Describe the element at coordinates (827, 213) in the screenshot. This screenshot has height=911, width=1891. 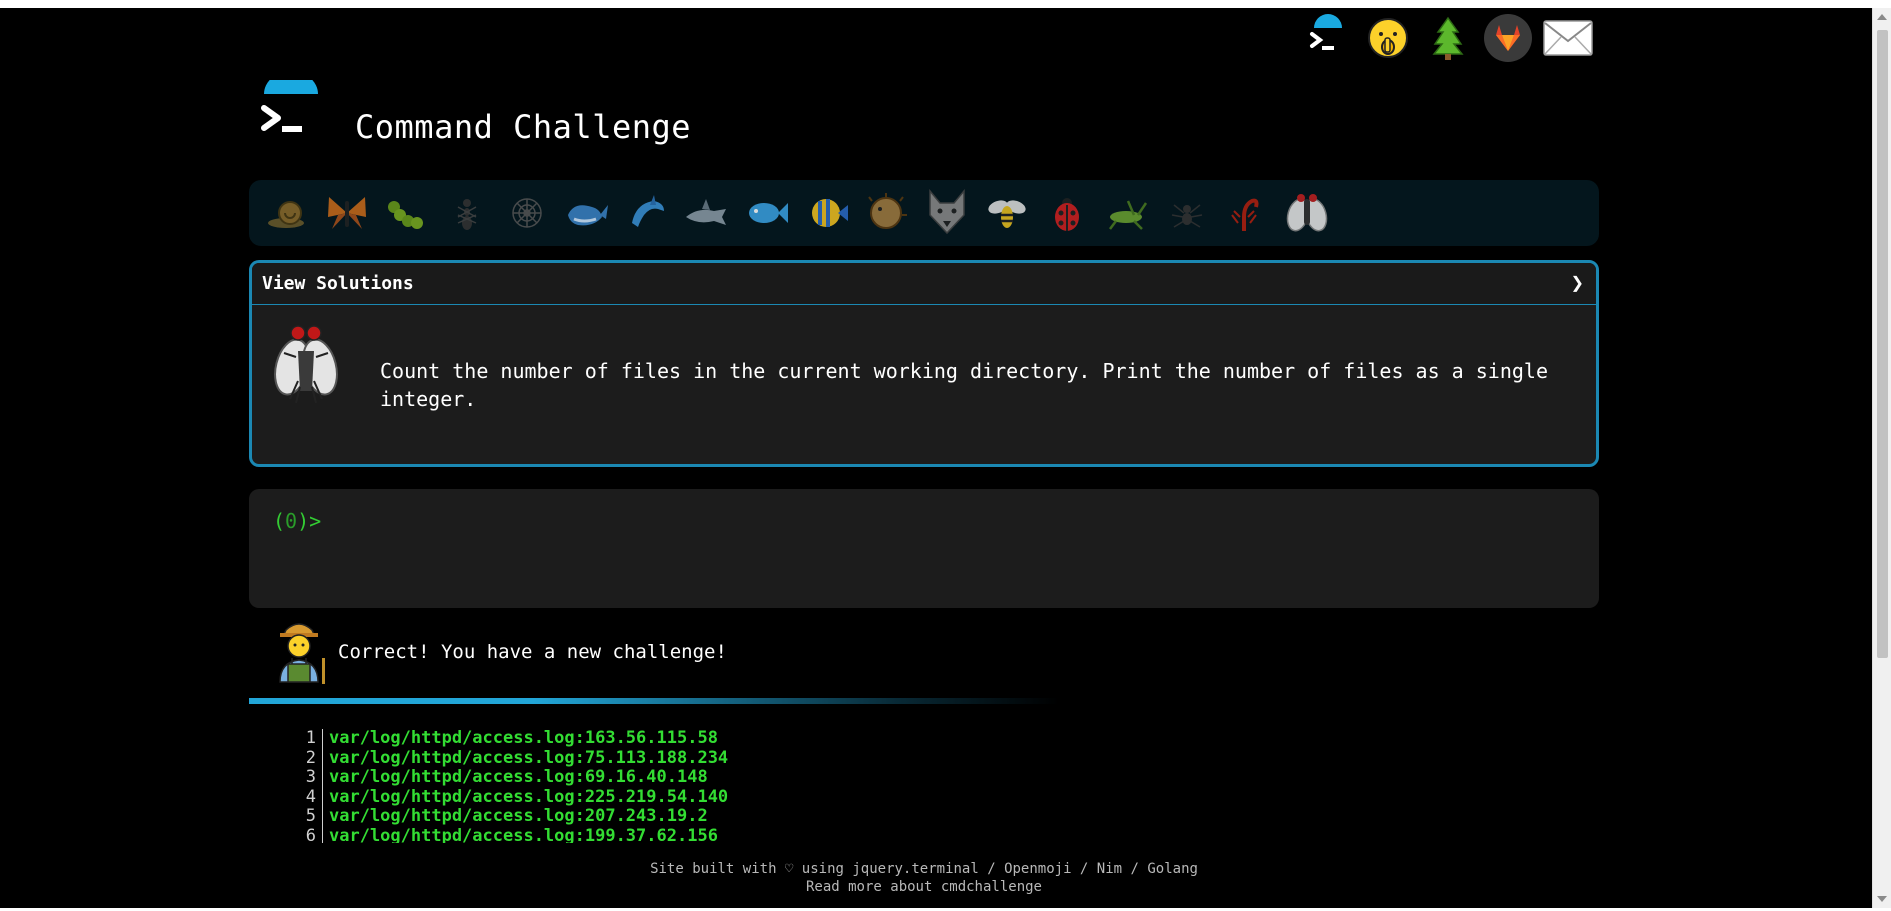
I see `tropical-fish-icon` at that location.